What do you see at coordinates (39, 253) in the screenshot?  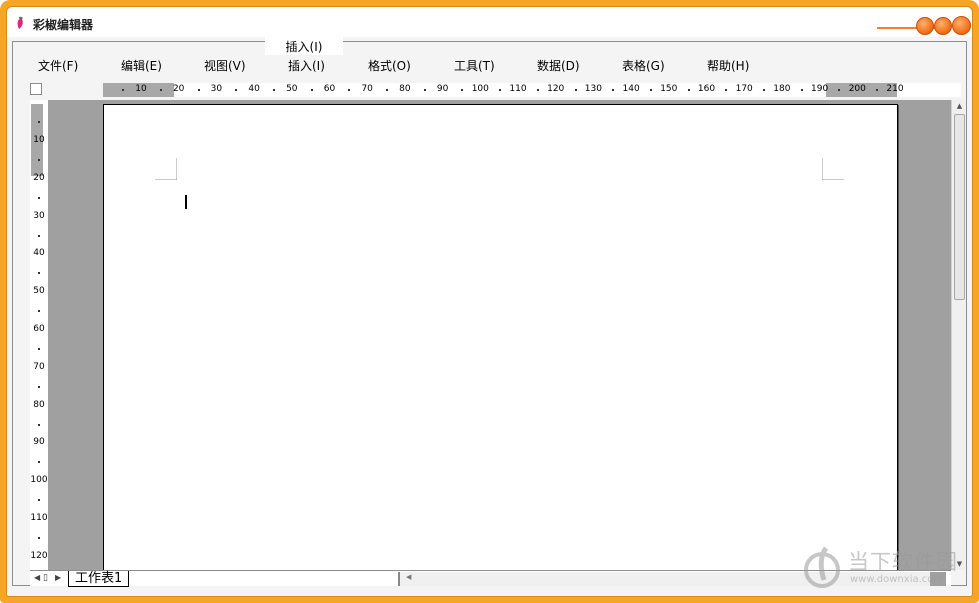 I see `vruler-tick-label: 40` at bounding box center [39, 253].